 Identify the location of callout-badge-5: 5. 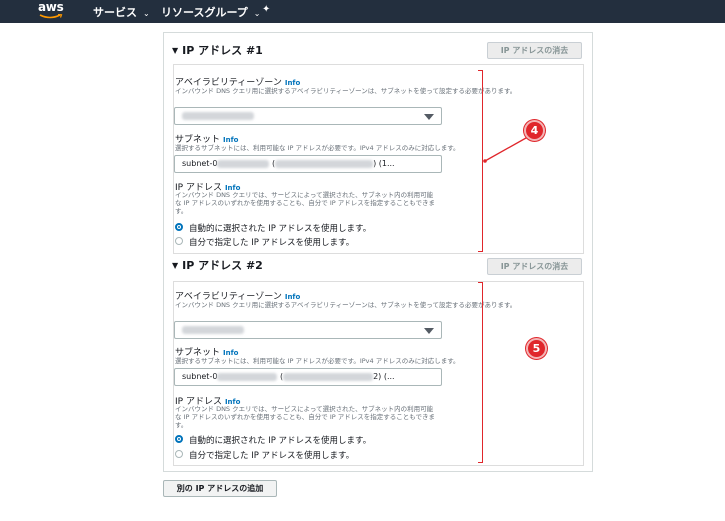
(536, 348).